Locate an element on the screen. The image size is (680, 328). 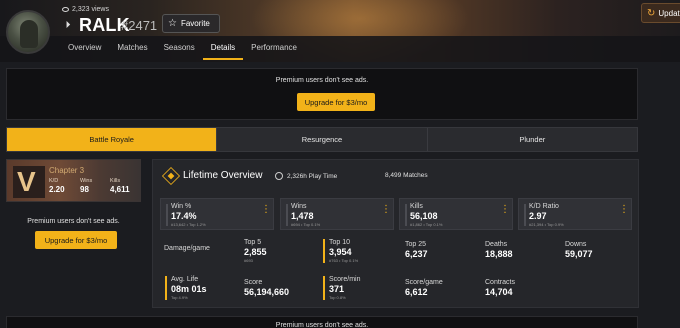
stat-value: 6,612 is located at coordinates (416, 292).